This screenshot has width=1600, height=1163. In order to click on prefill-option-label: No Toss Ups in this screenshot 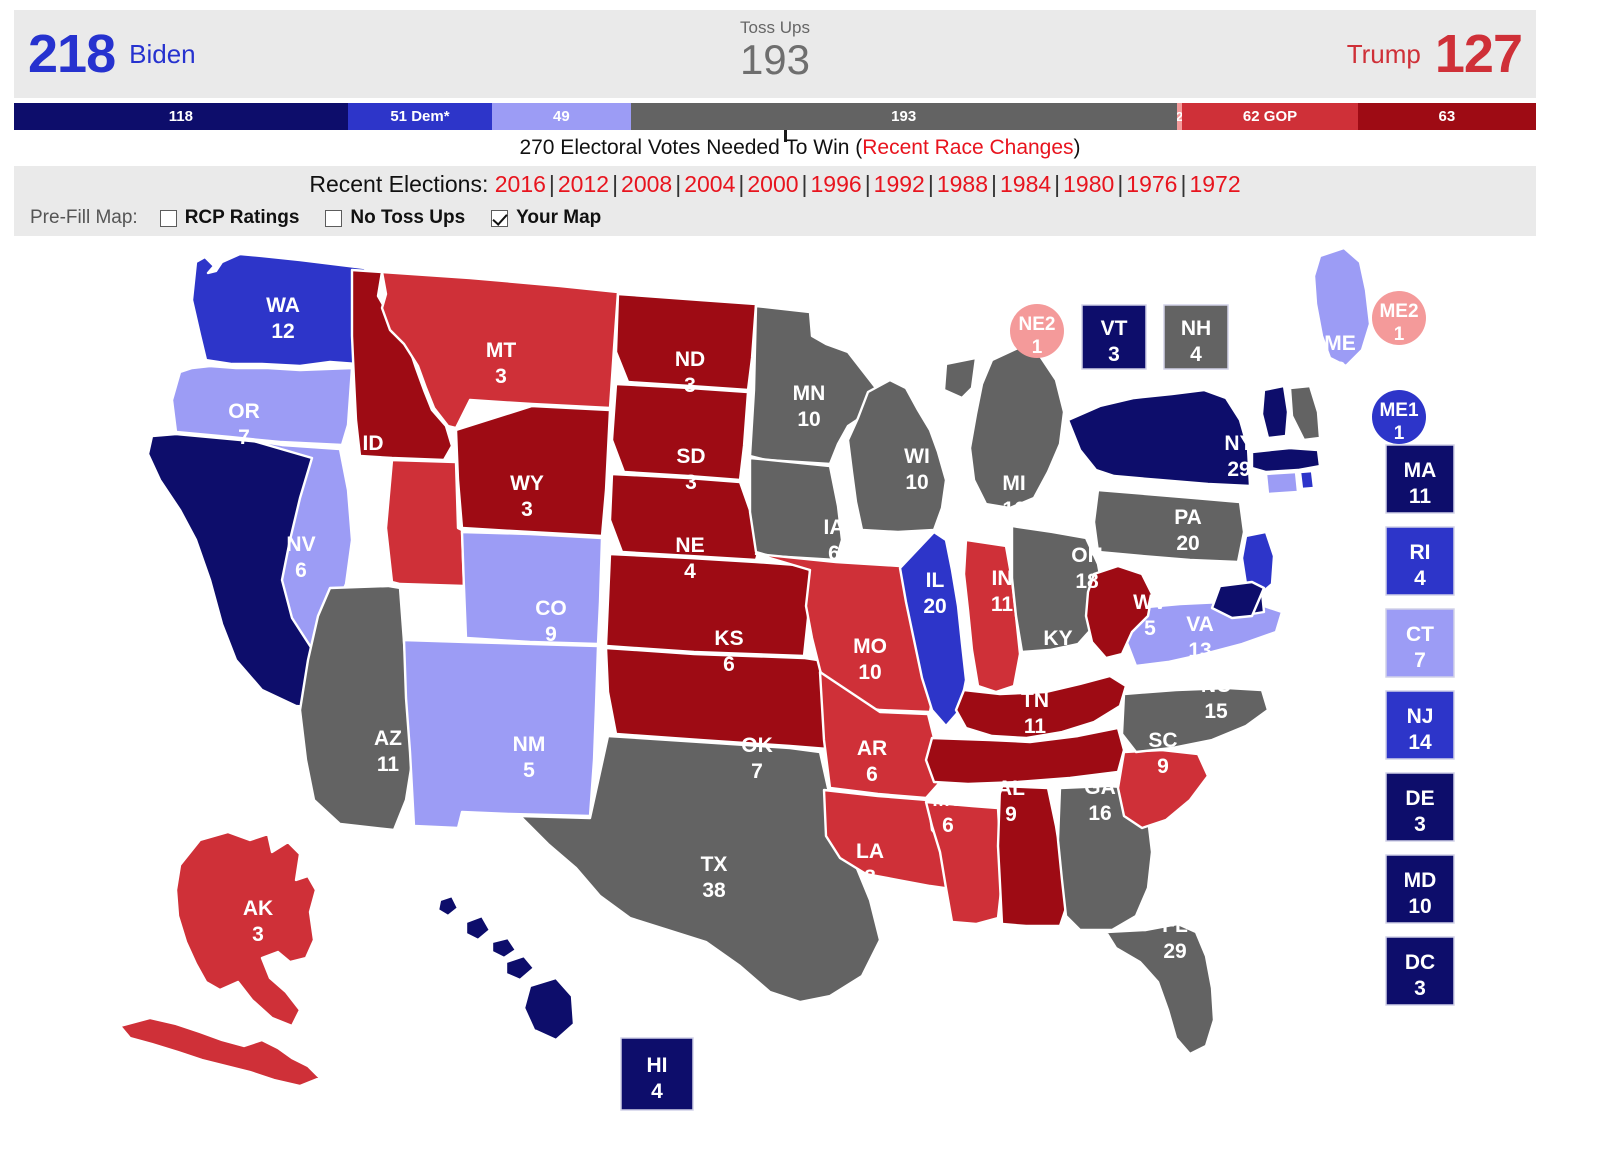, I will do `click(408, 217)`.